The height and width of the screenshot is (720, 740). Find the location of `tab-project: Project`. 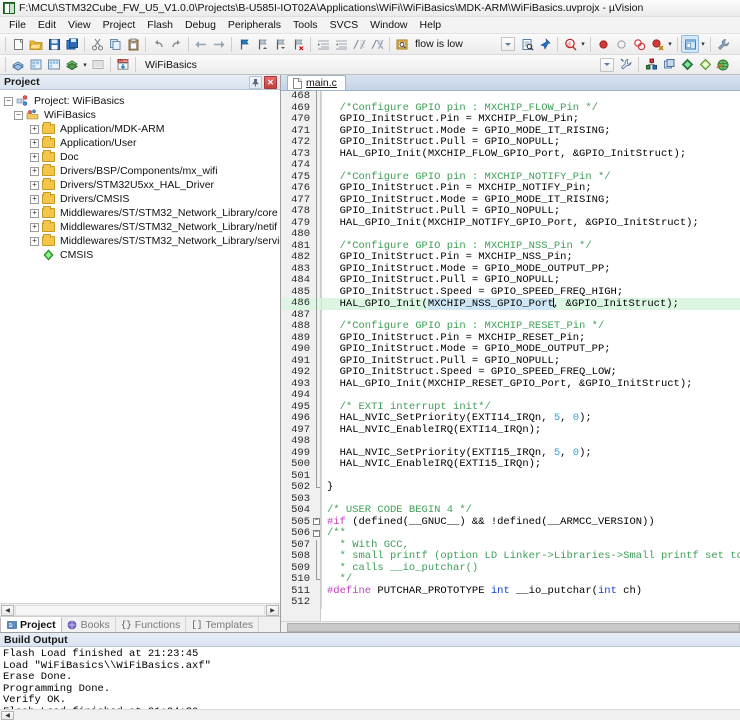

tab-project: Project is located at coordinates (31, 624).